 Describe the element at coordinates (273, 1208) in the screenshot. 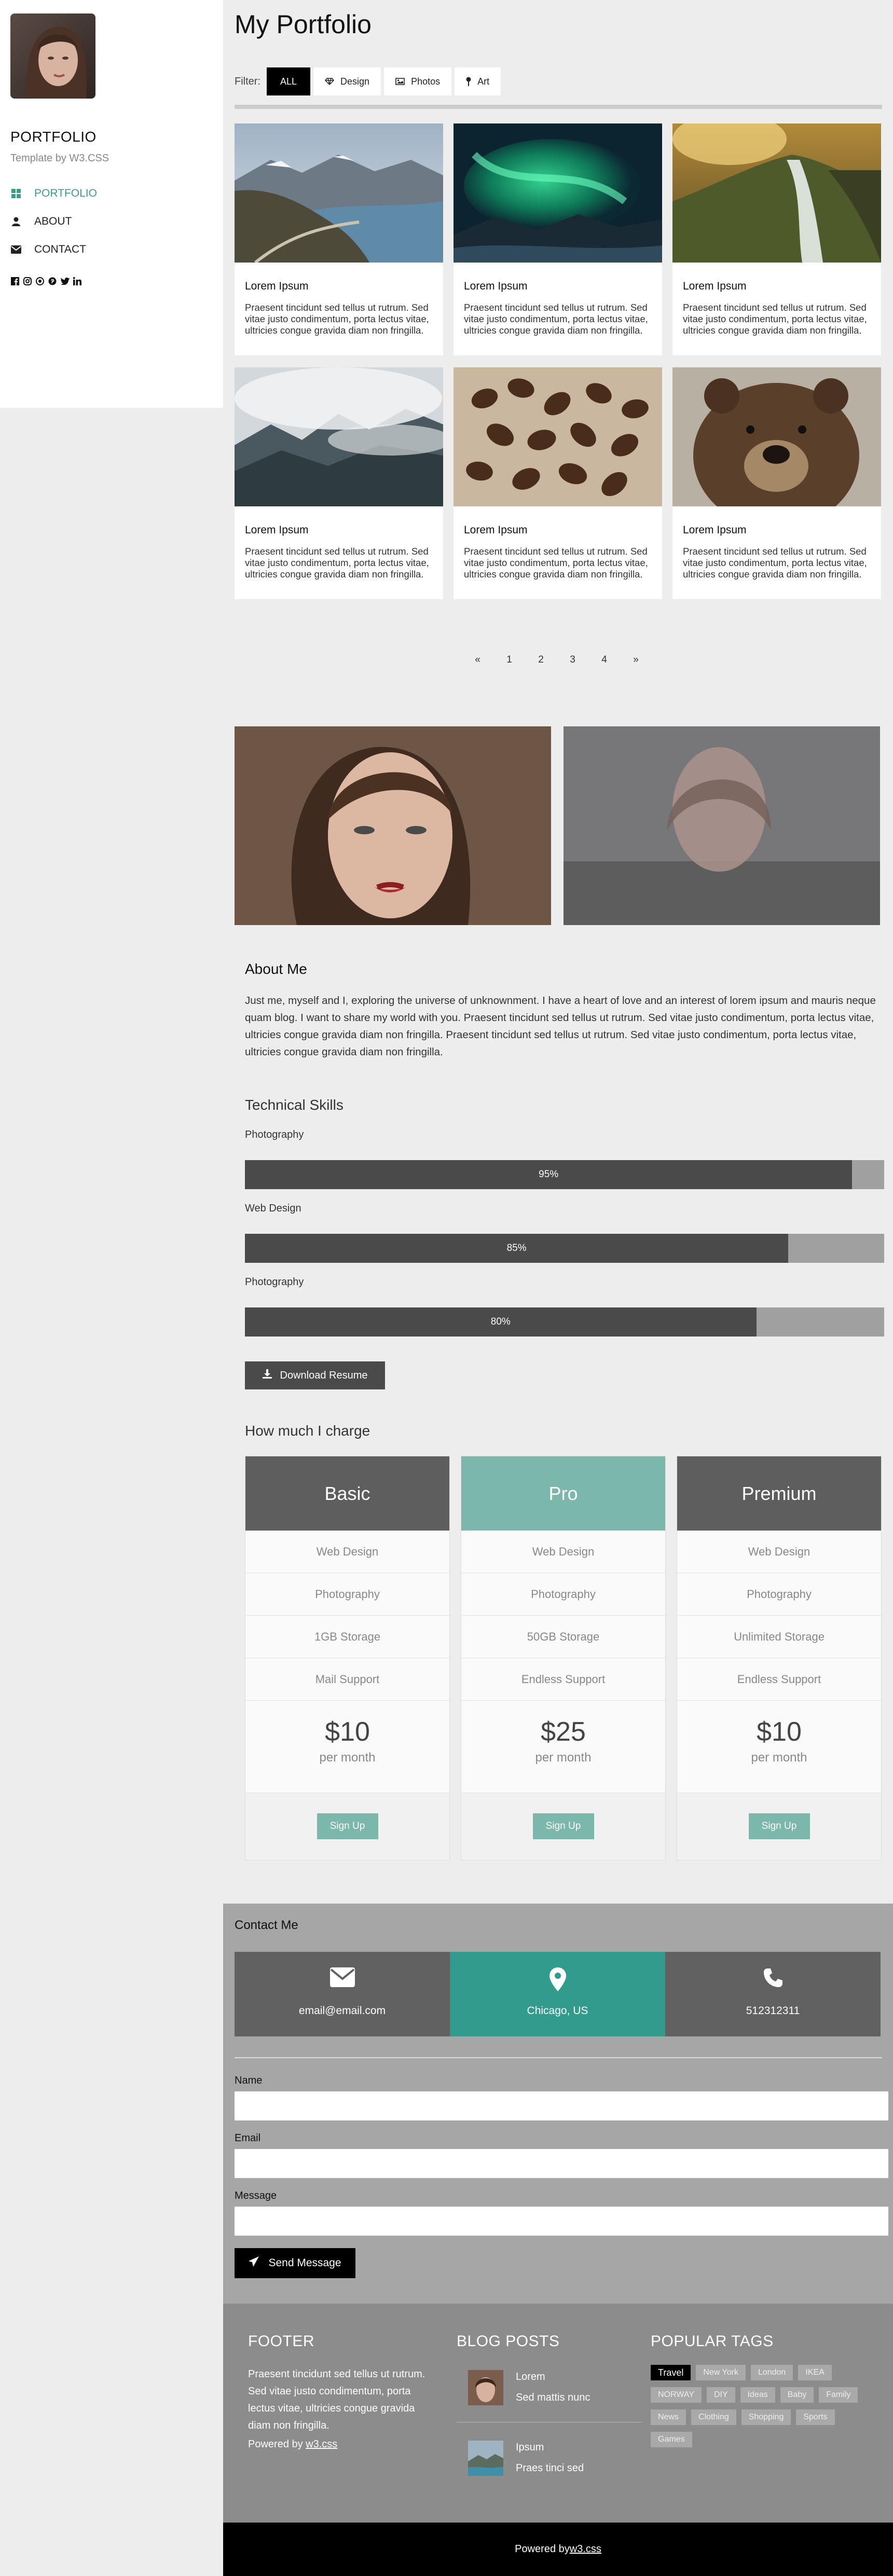

I see `skill-label: Web Design` at that location.